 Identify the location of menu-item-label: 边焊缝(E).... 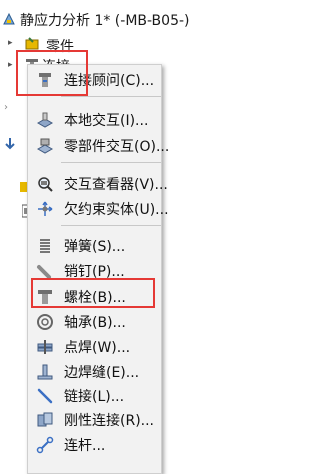
(102, 373).